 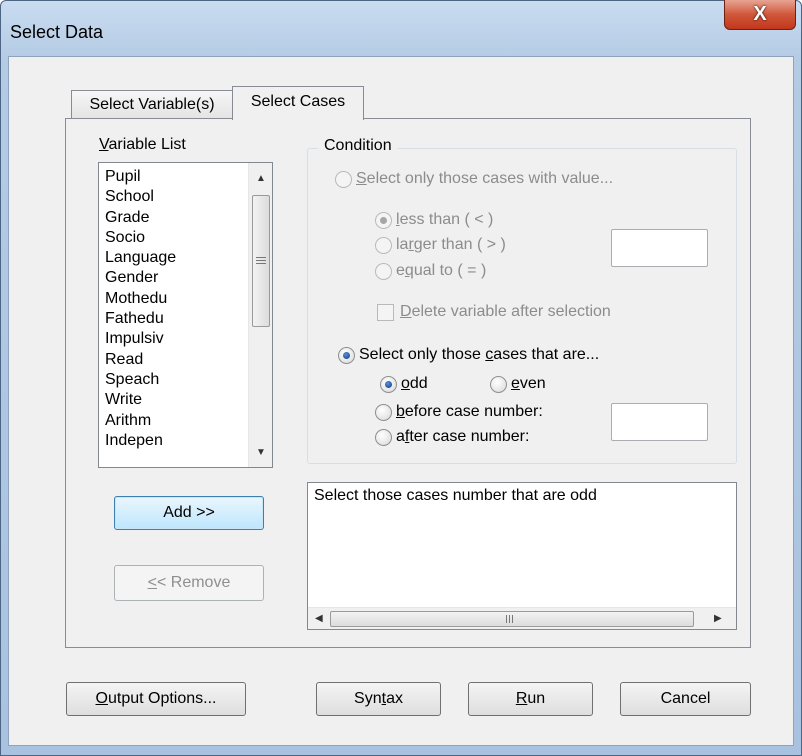 I want to click on close-icon: X, so click(x=760, y=14).